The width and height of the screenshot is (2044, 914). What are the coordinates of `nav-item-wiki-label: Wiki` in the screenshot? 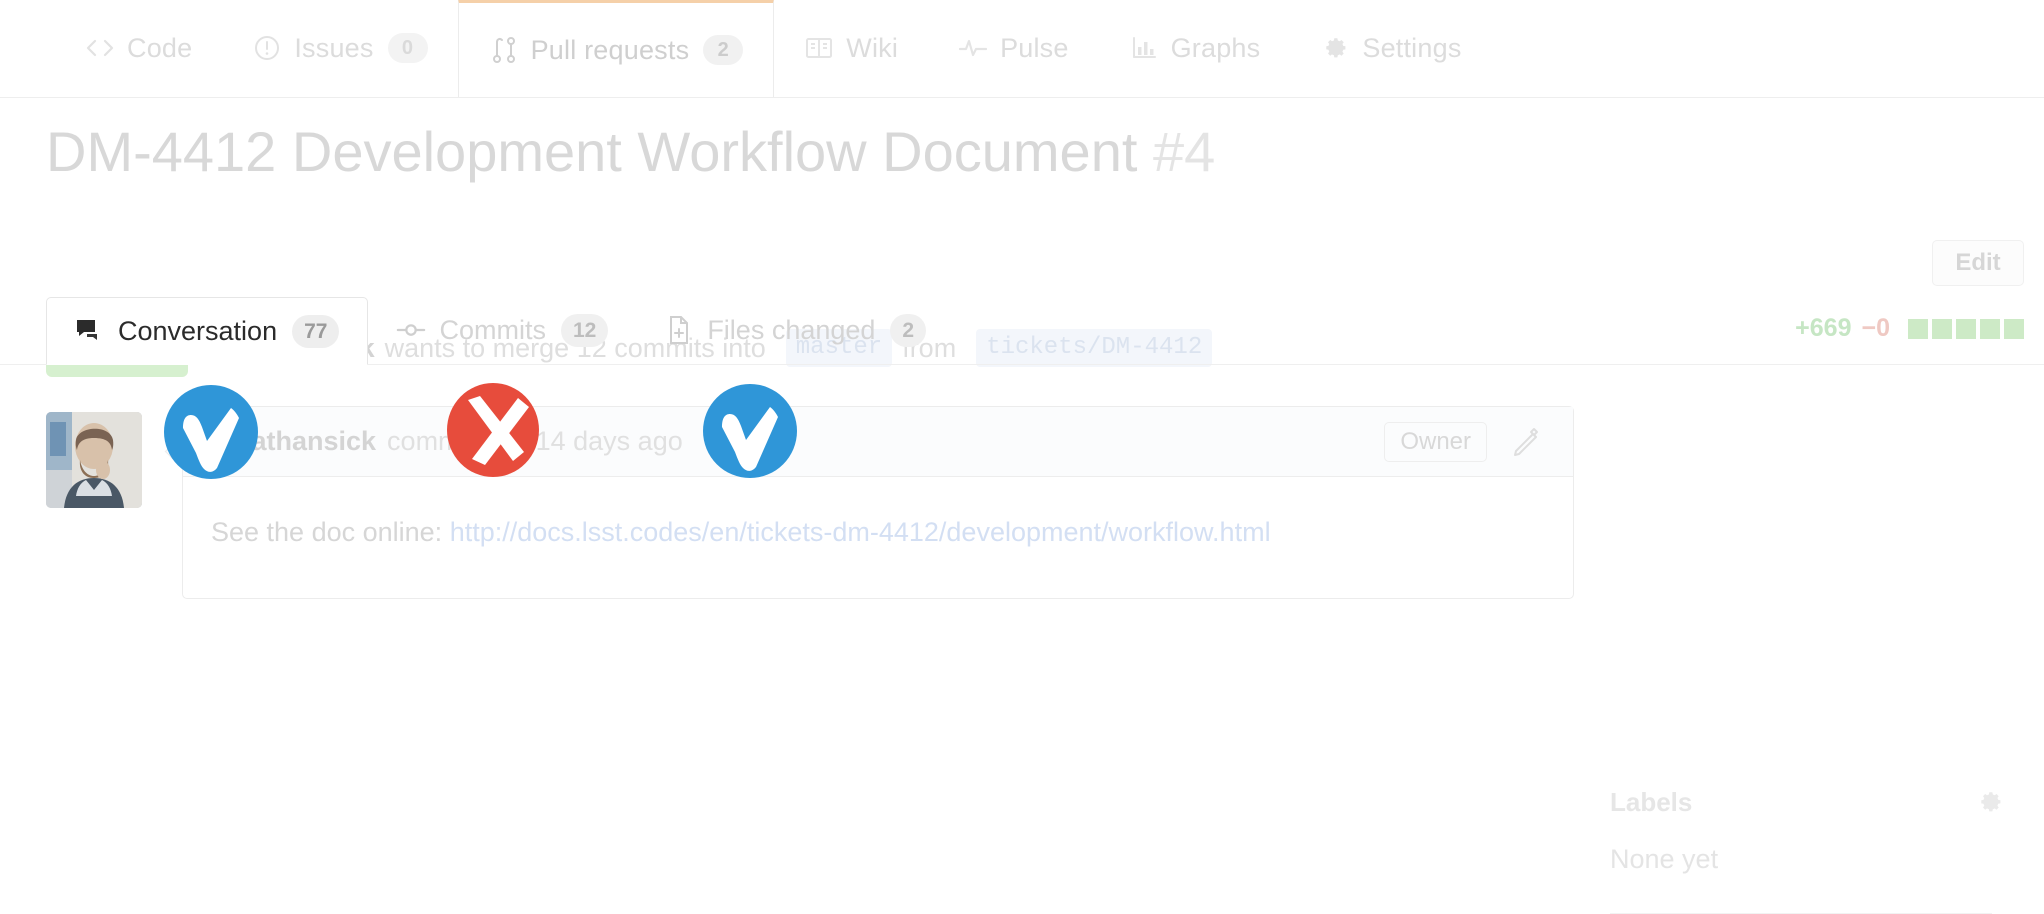 It's located at (872, 47).